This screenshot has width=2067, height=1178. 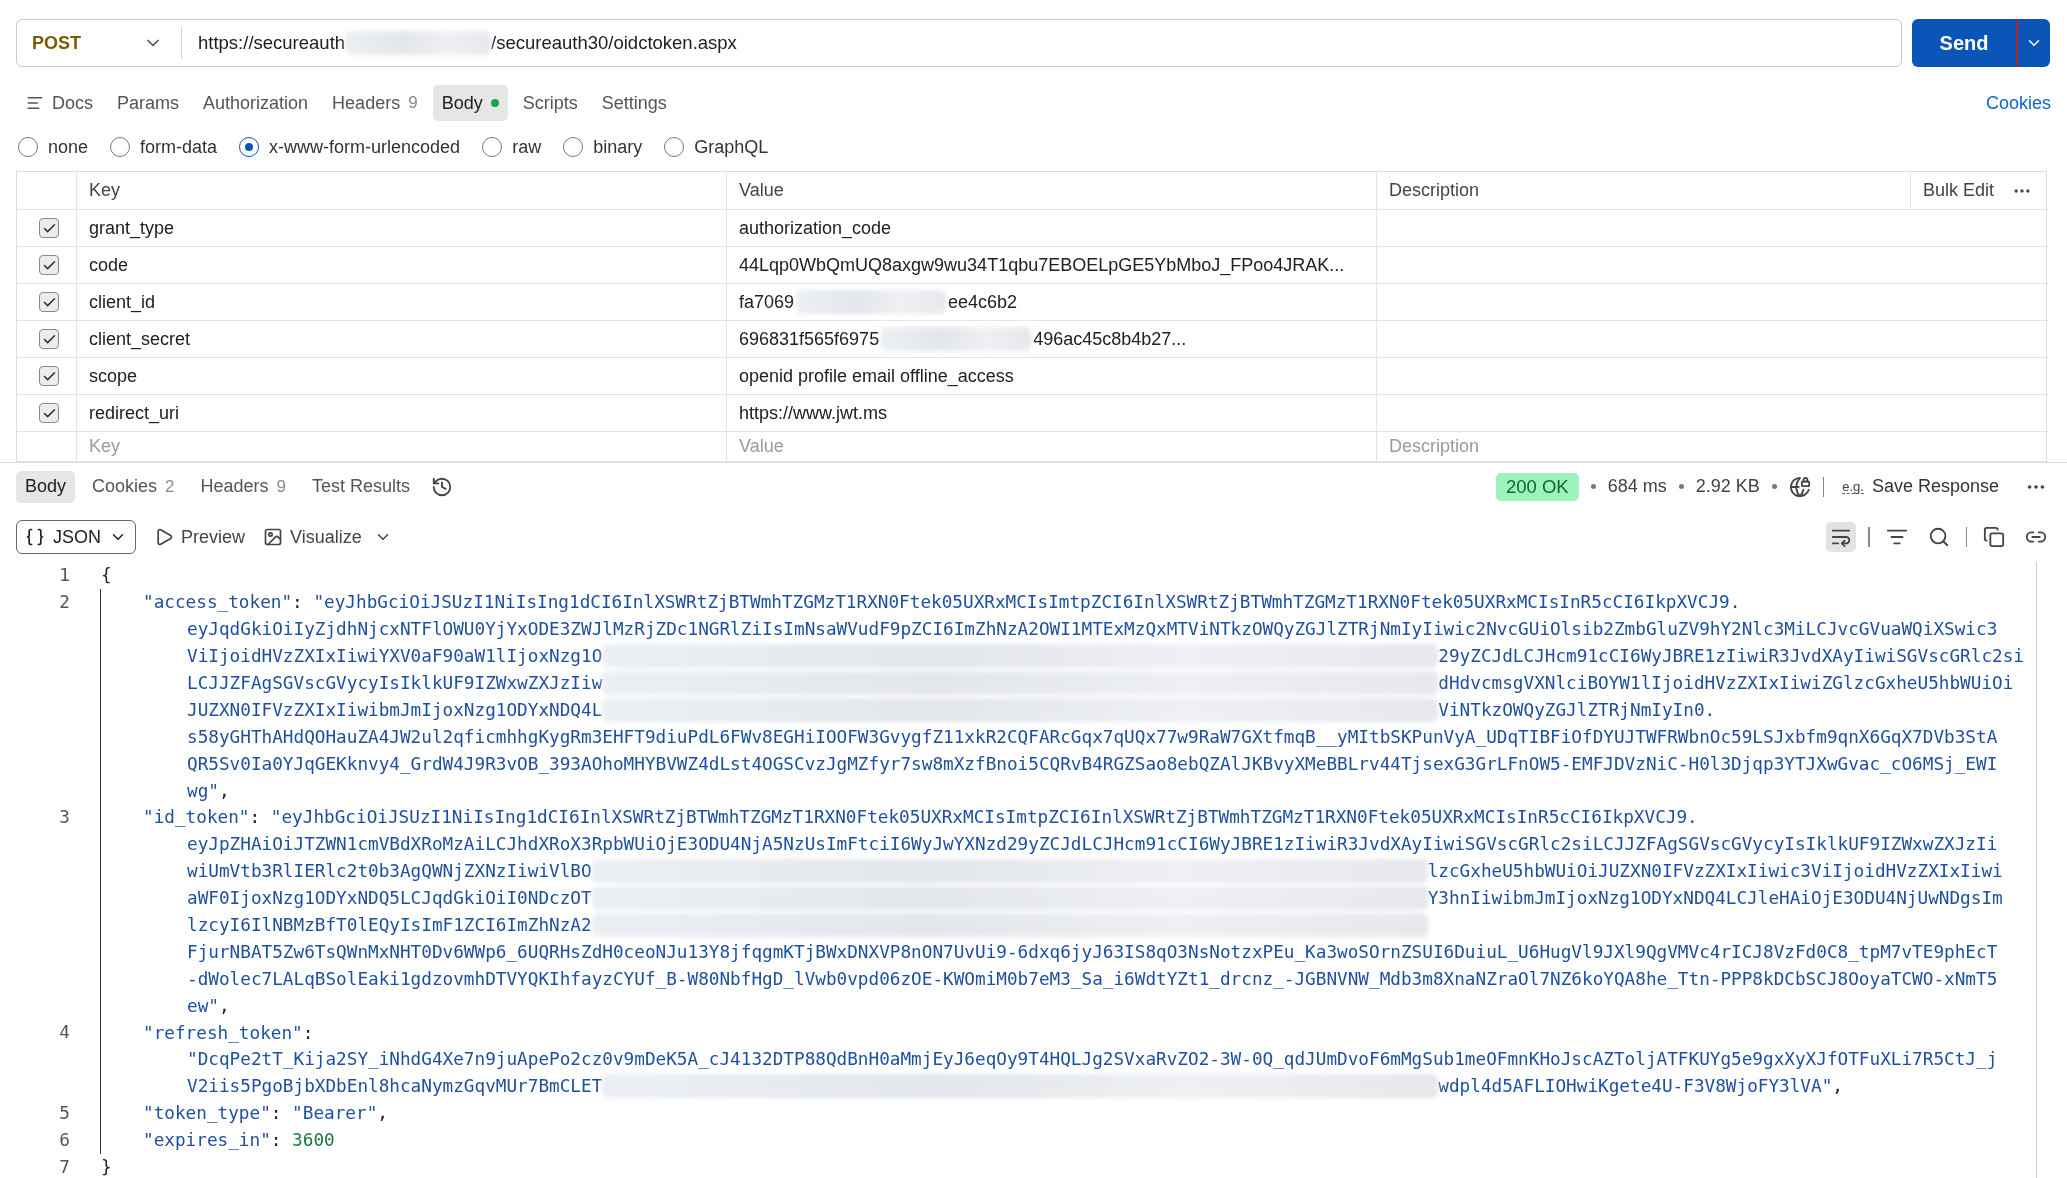 I want to click on request-tab: Body, so click(x=470, y=103).